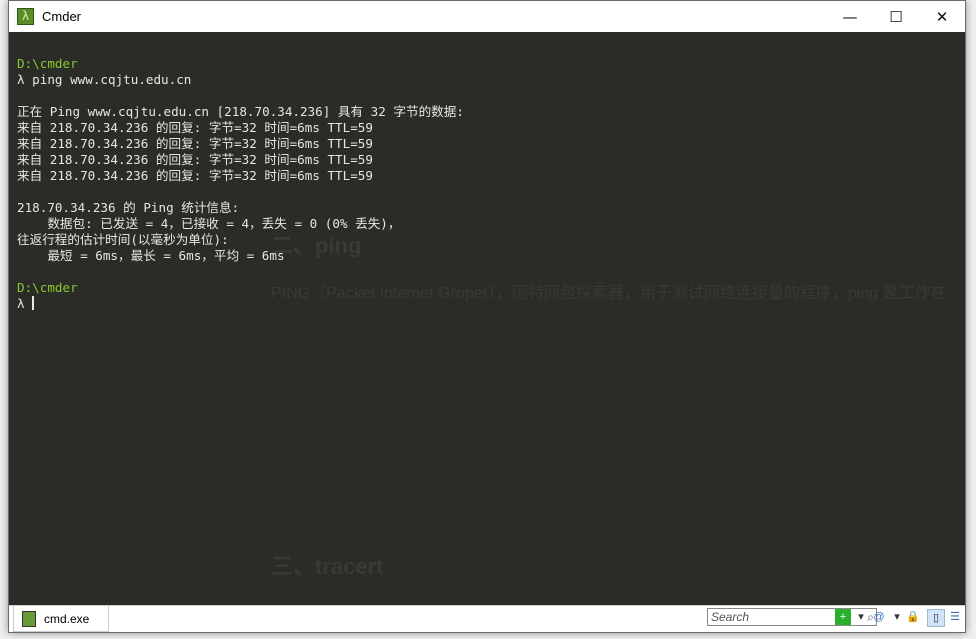 The image size is (976, 639). What do you see at coordinates (487, 618) in the screenshot?
I see `status-bar: cmd.exe Search ⌕ + ▾ @ ▾ 🔒 ▯ ☰` at bounding box center [487, 618].